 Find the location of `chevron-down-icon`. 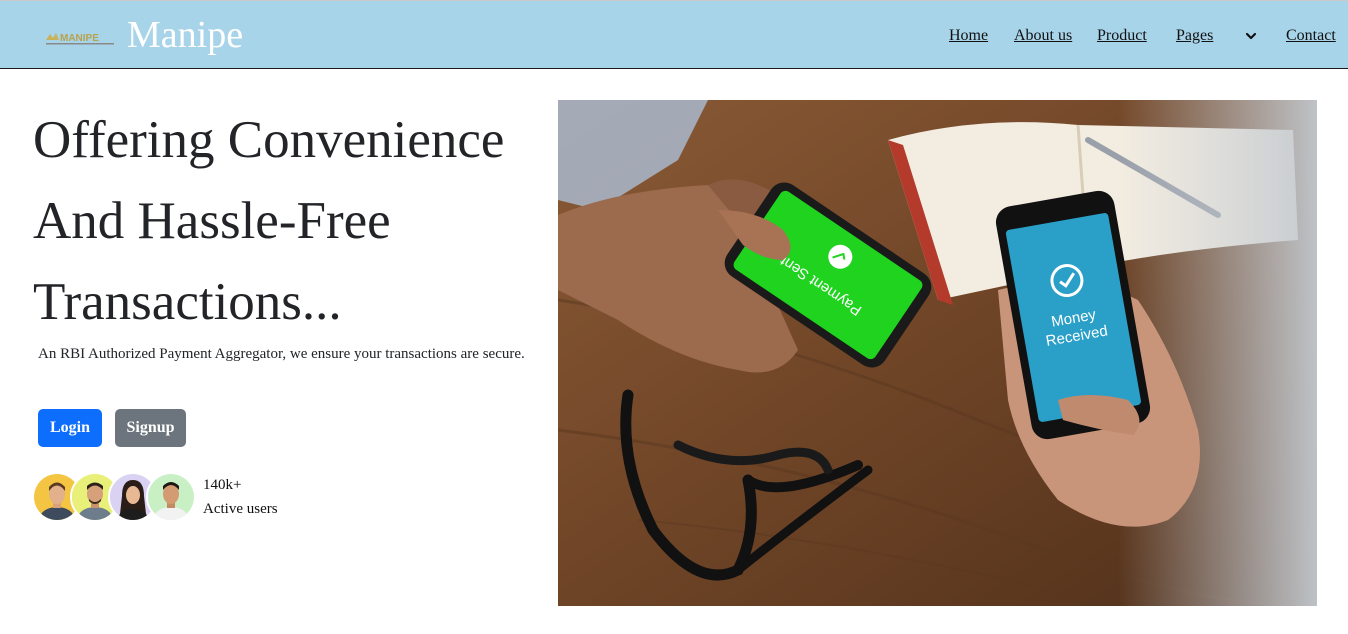

chevron-down-icon is located at coordinates (1251, 36).